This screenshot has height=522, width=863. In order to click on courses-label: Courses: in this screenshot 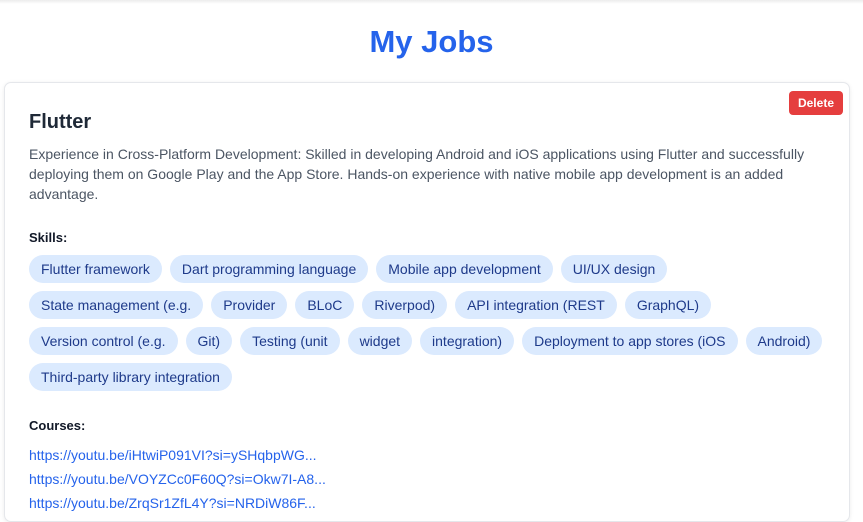, I will do `click(57, 425)`.